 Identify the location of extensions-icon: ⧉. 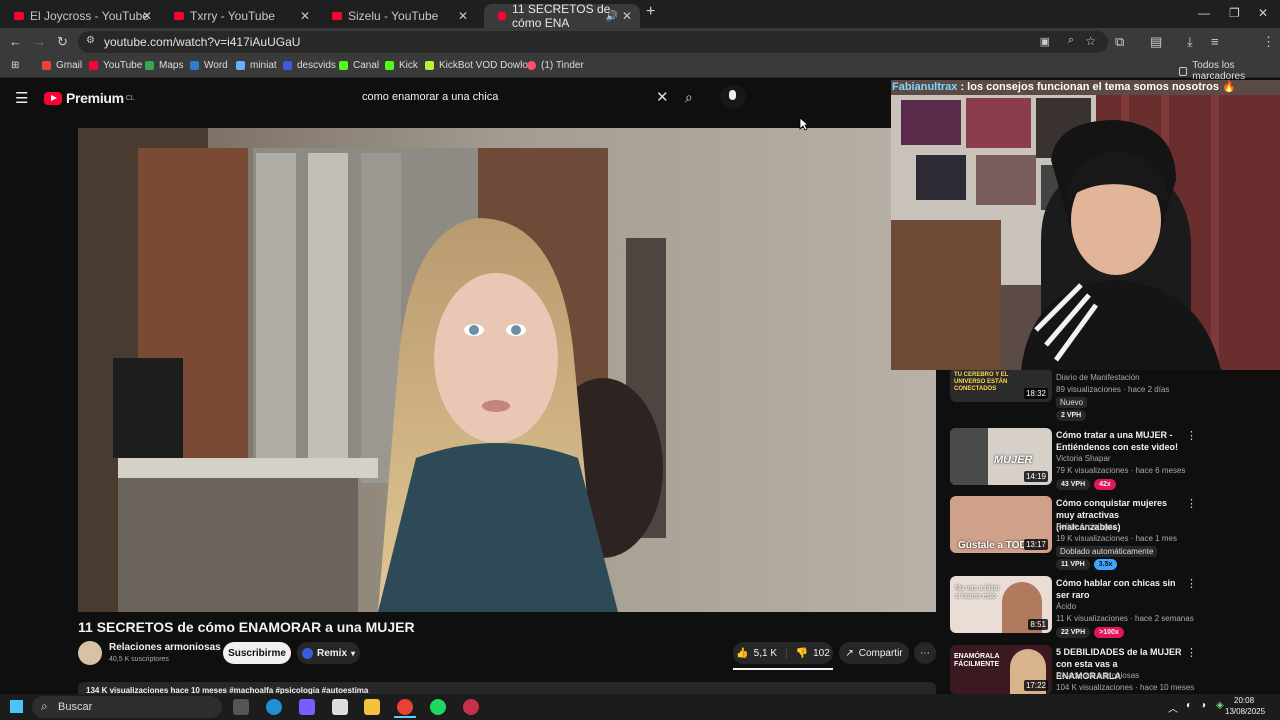
(1119, 42).